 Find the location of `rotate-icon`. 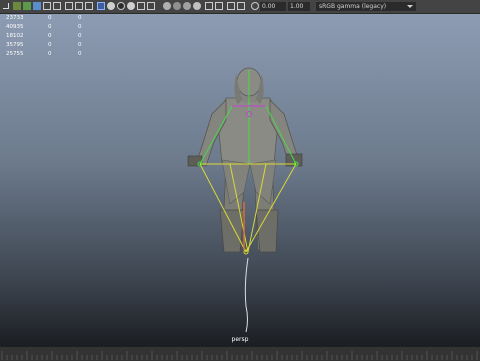

rotate-icon is located at coordinates (47, 6).